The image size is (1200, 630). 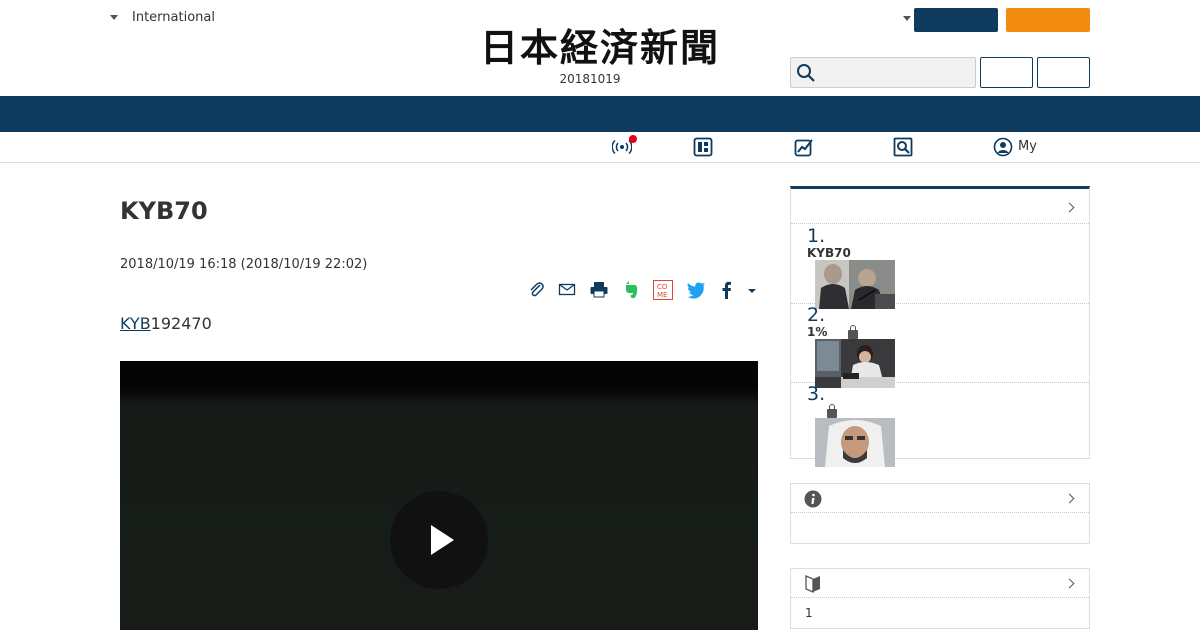 I want to click on lead-text: 192470, so click(x=181, y=323).